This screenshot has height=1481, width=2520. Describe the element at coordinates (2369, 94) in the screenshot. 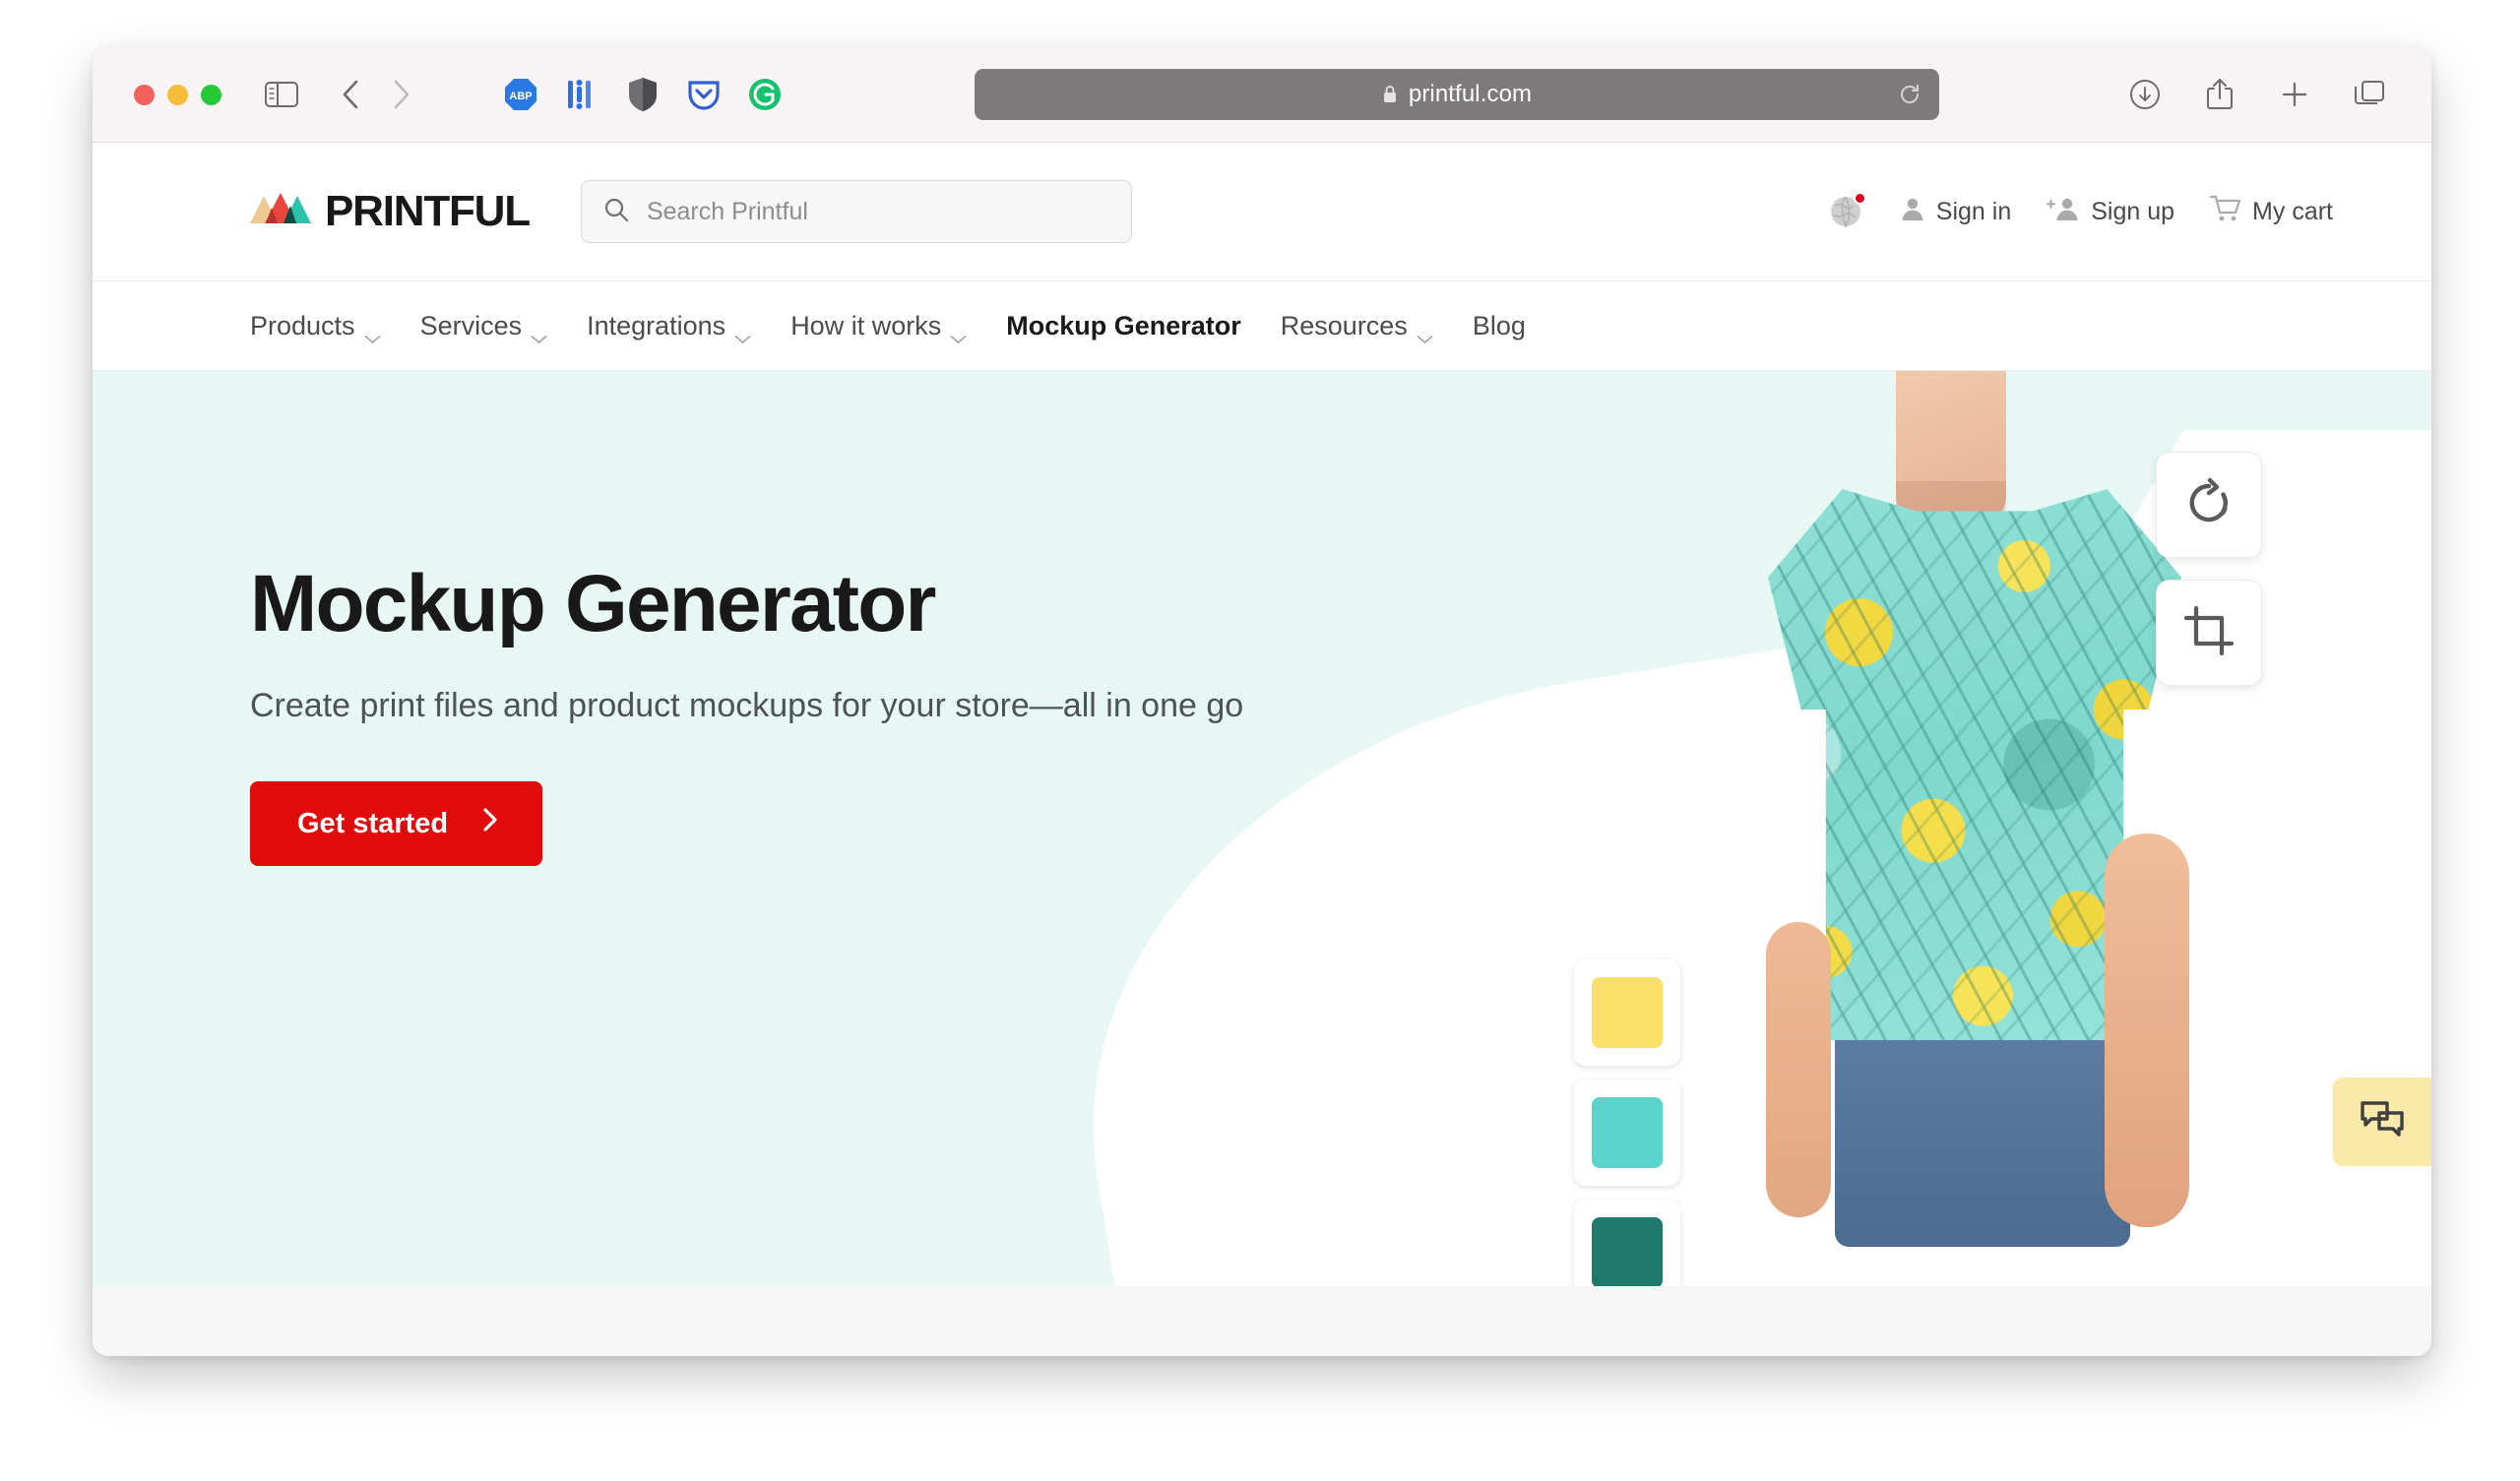

I see `tab-overview-icon` at that location.